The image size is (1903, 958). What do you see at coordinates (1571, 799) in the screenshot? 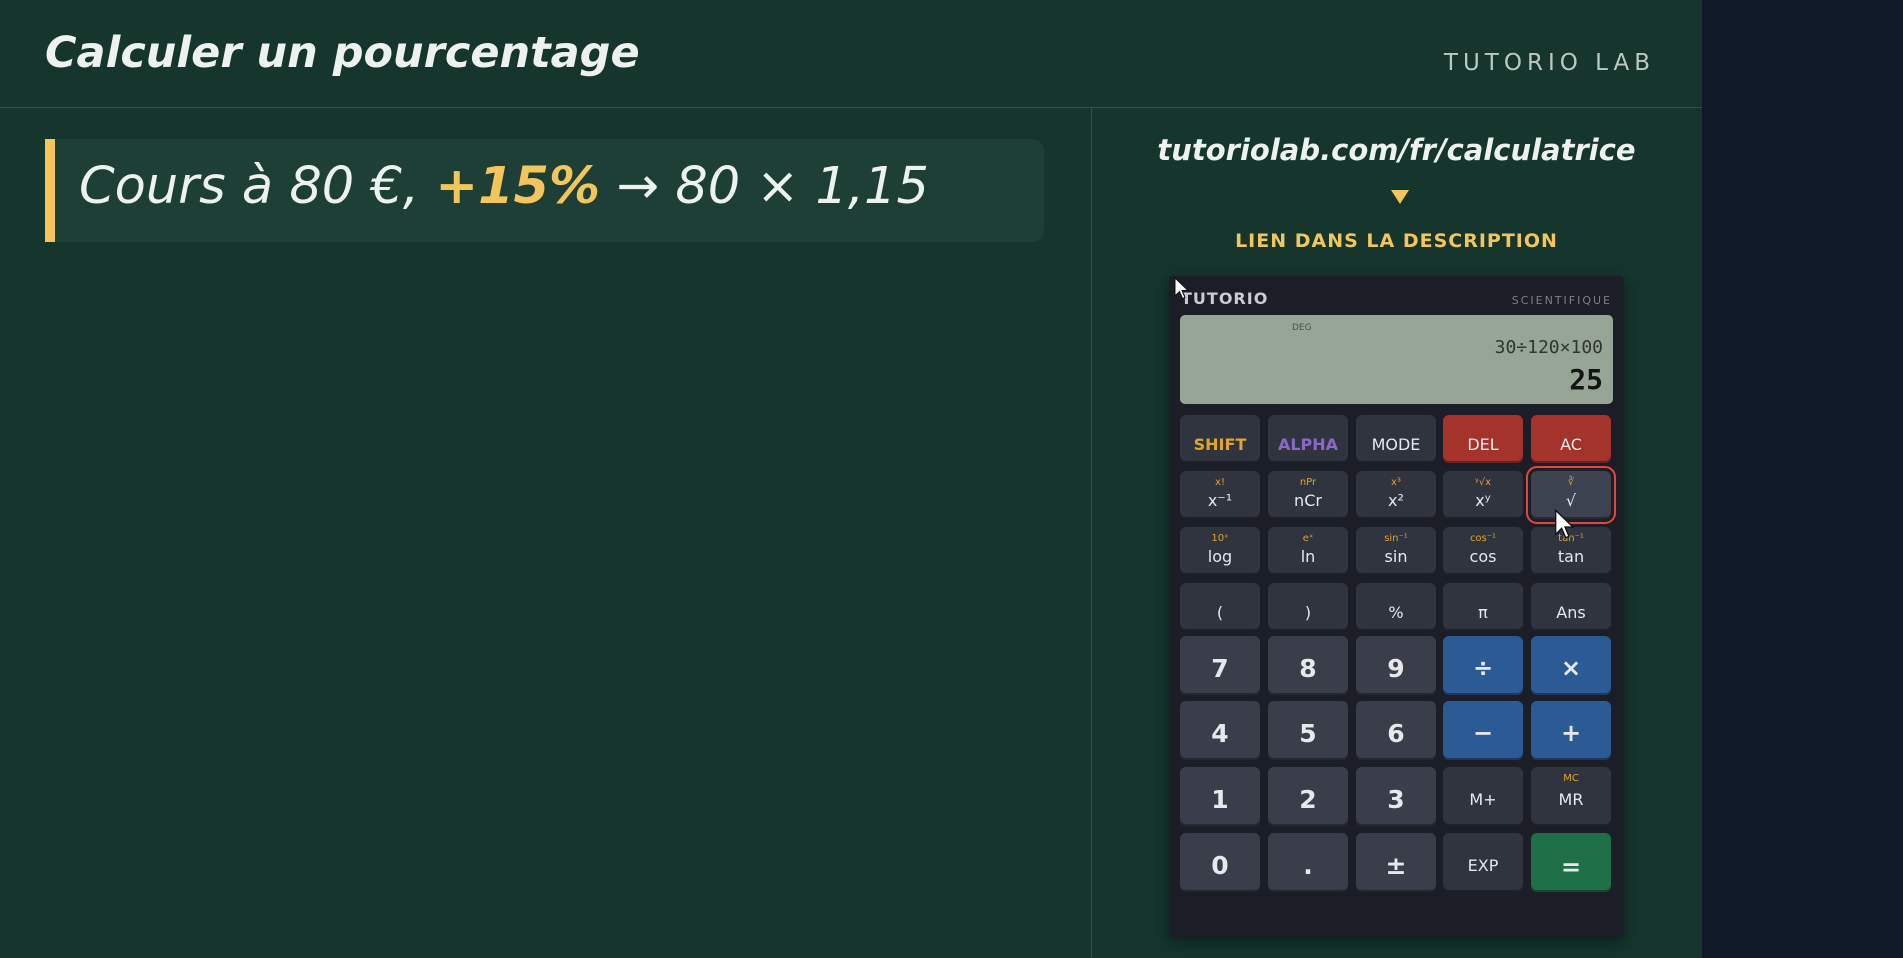
I see `key-label: MR` at bounding box center [1571, 799].